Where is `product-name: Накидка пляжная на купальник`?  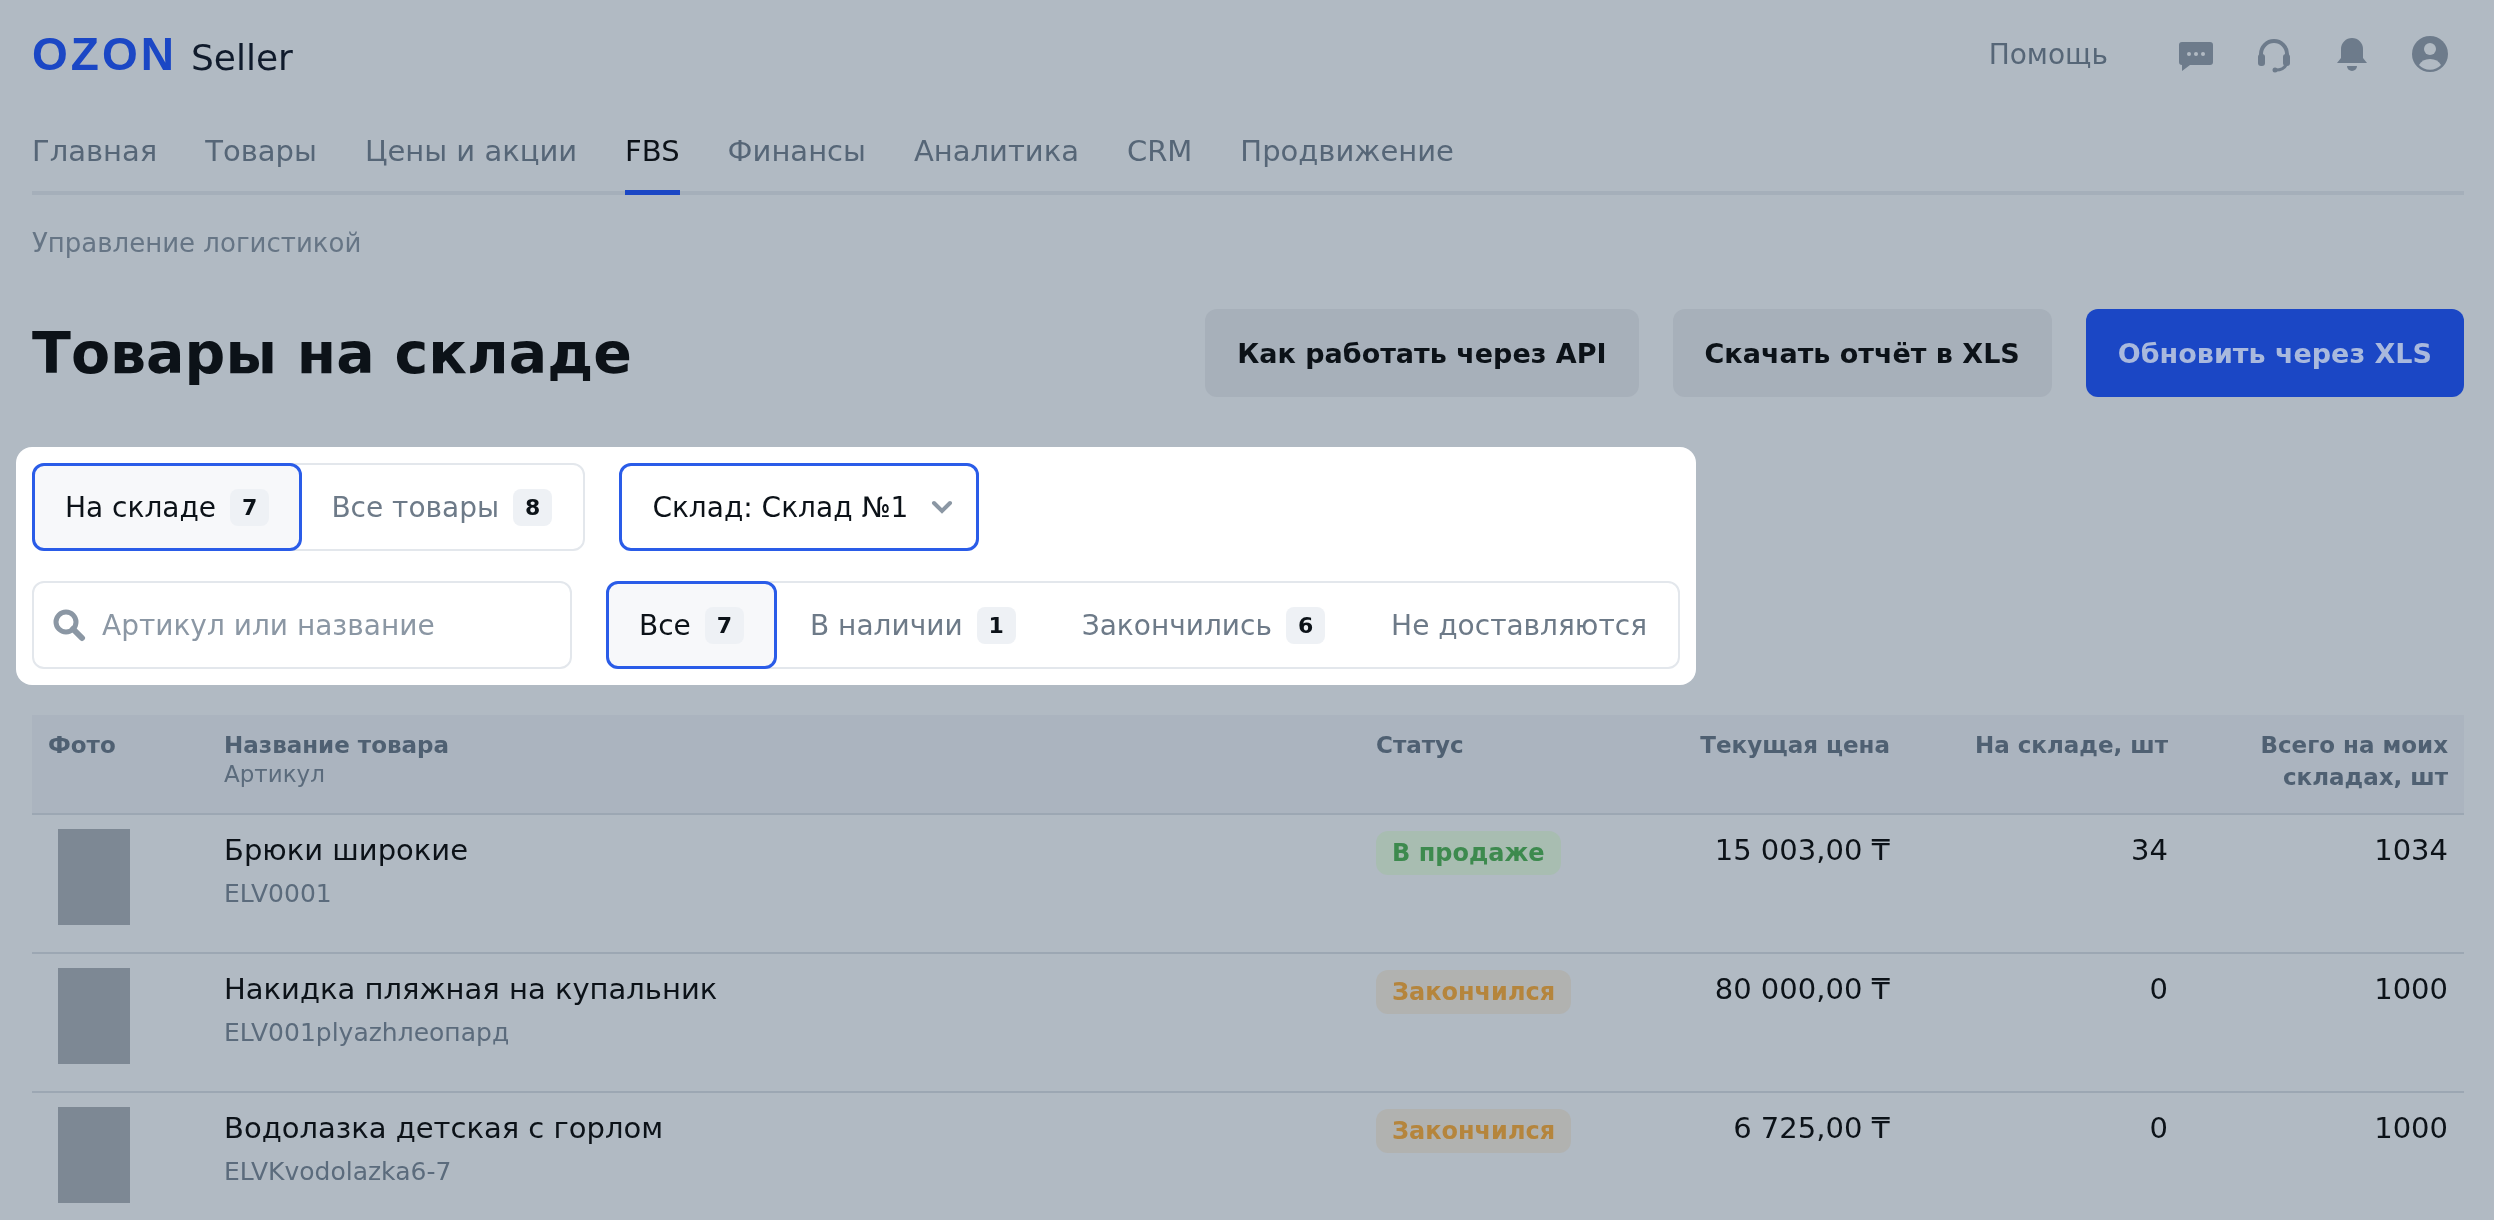 product-name: Накидка пляжная на купальник is located at coordinates (784, 989).